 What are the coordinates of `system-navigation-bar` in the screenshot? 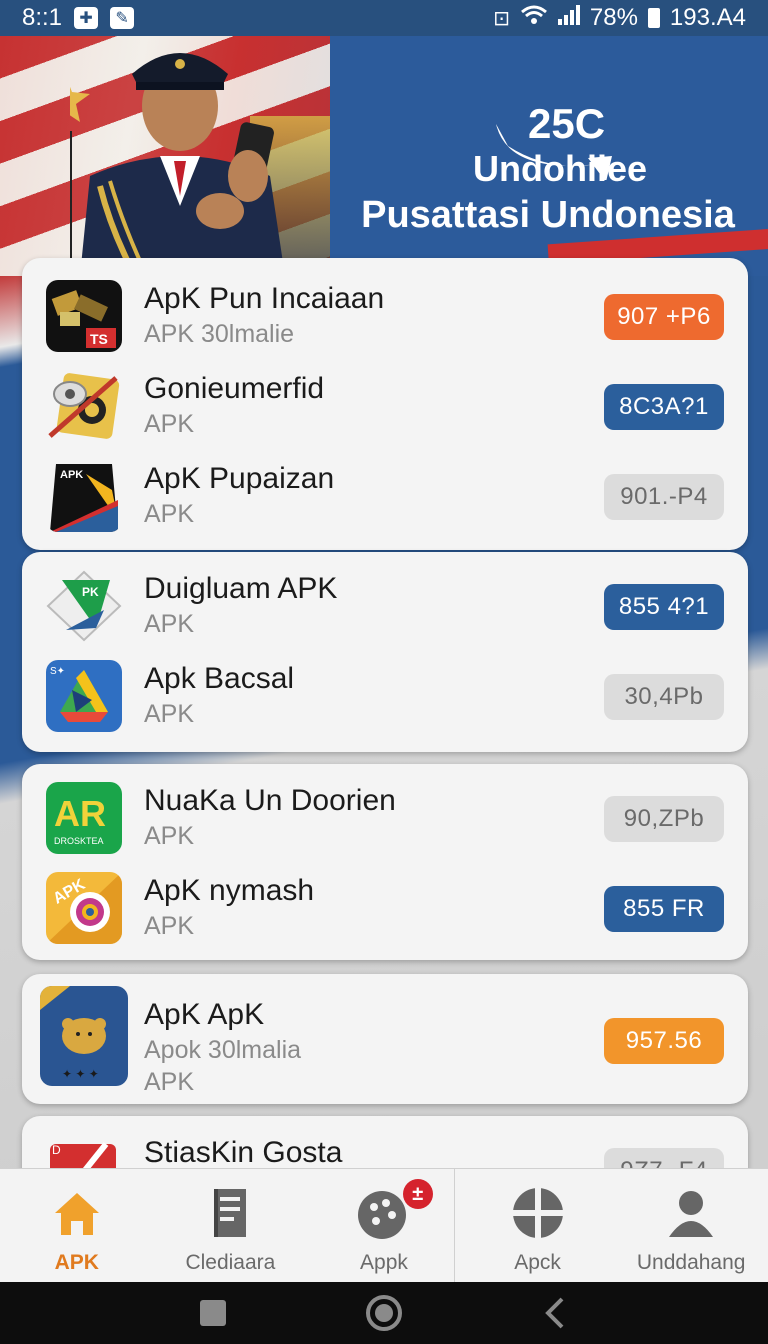 It's located at (384, 1313).